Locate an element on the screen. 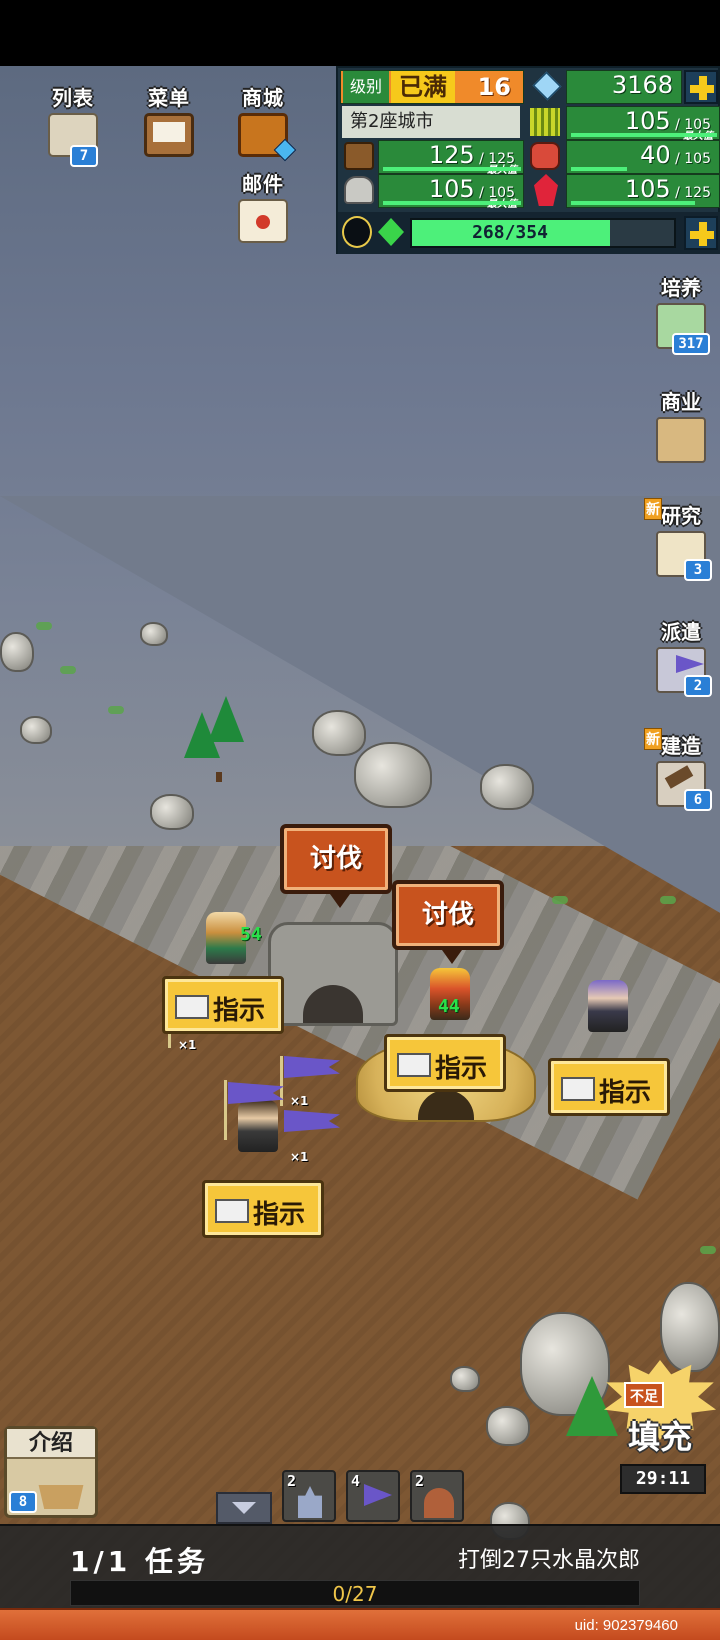 The image size is (720, 1640). business-button: 商业 is located at coordinates (681, 424).